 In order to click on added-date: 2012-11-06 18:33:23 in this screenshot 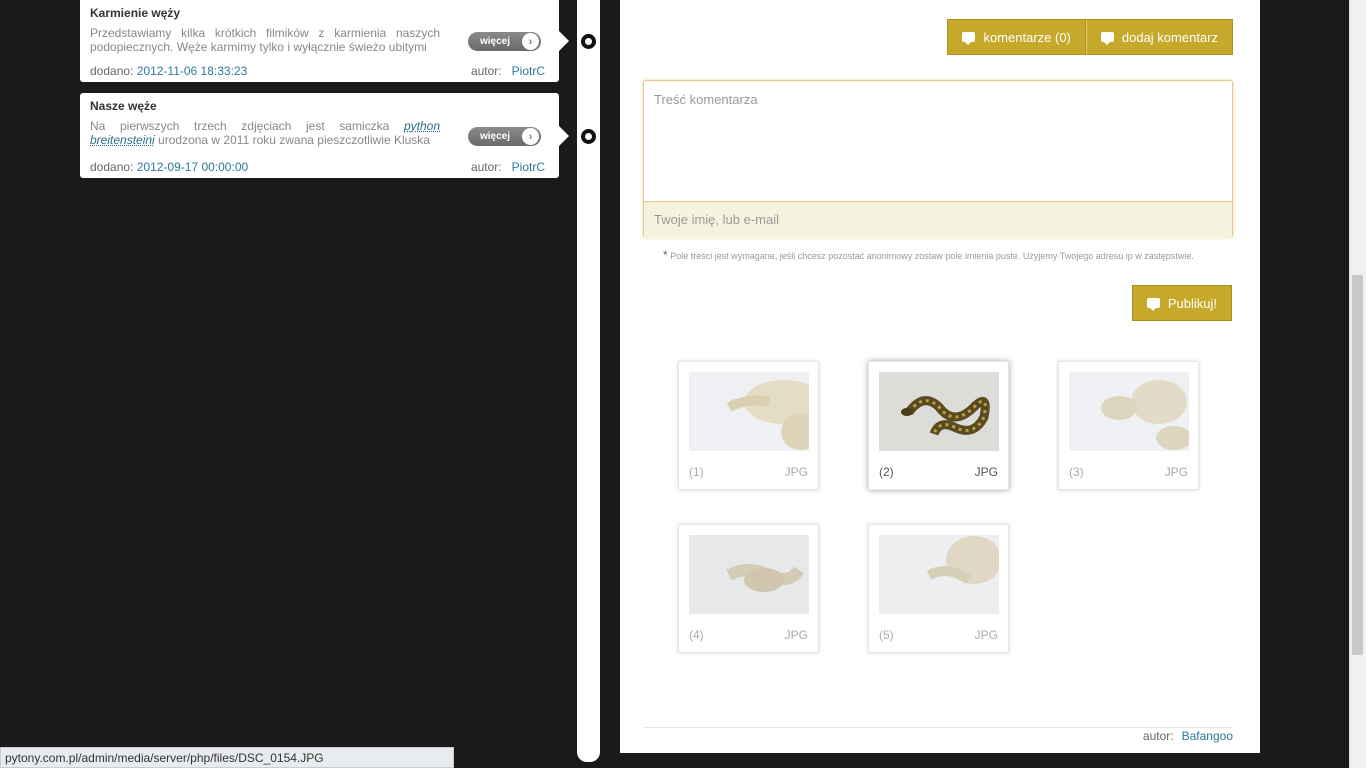, I will do `click(192, 71)`.